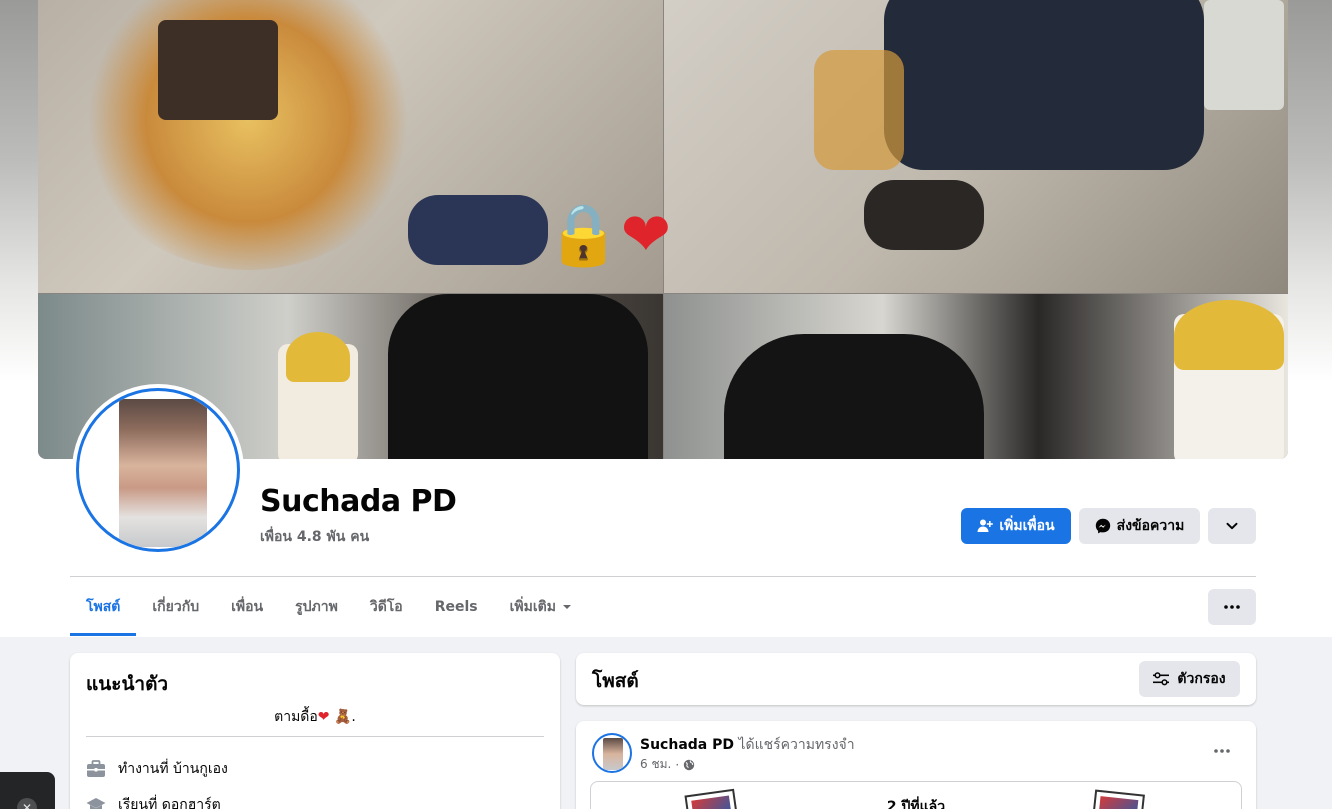 Image resolution: width=1332 pixels, height=809 pixels. What do you see at coordinates (663, 576) in the screenshot?
I see `header-divider` at bounding box center [663, 576].